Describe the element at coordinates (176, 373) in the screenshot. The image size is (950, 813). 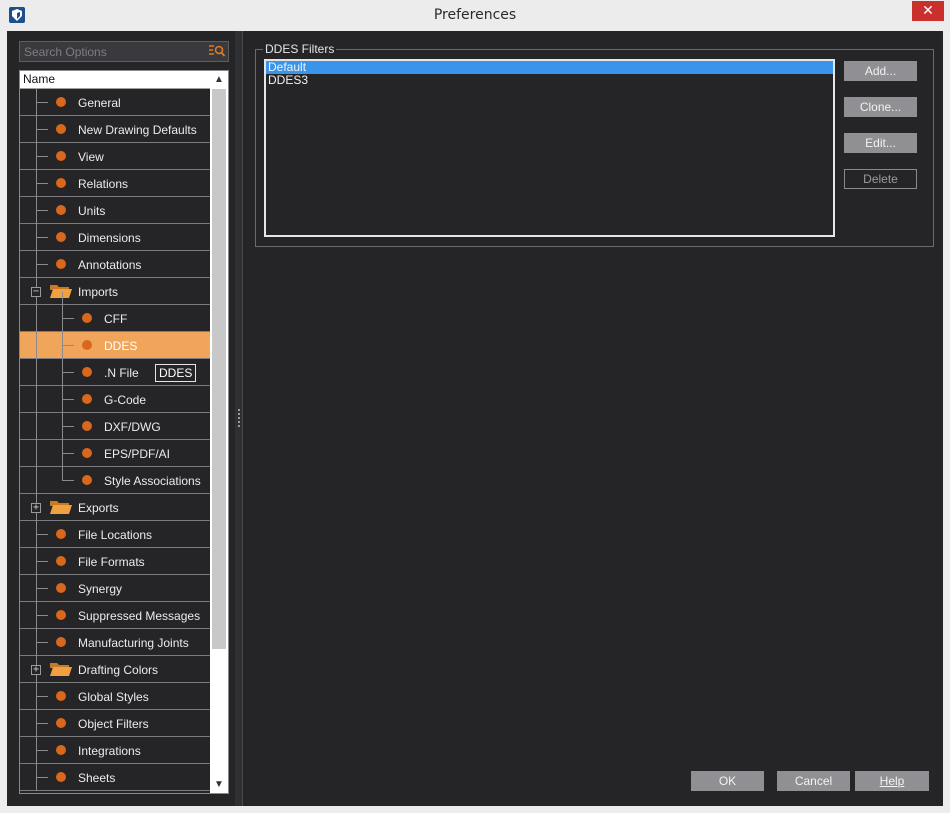
I see `drag-tooltip: DDES` at that location.